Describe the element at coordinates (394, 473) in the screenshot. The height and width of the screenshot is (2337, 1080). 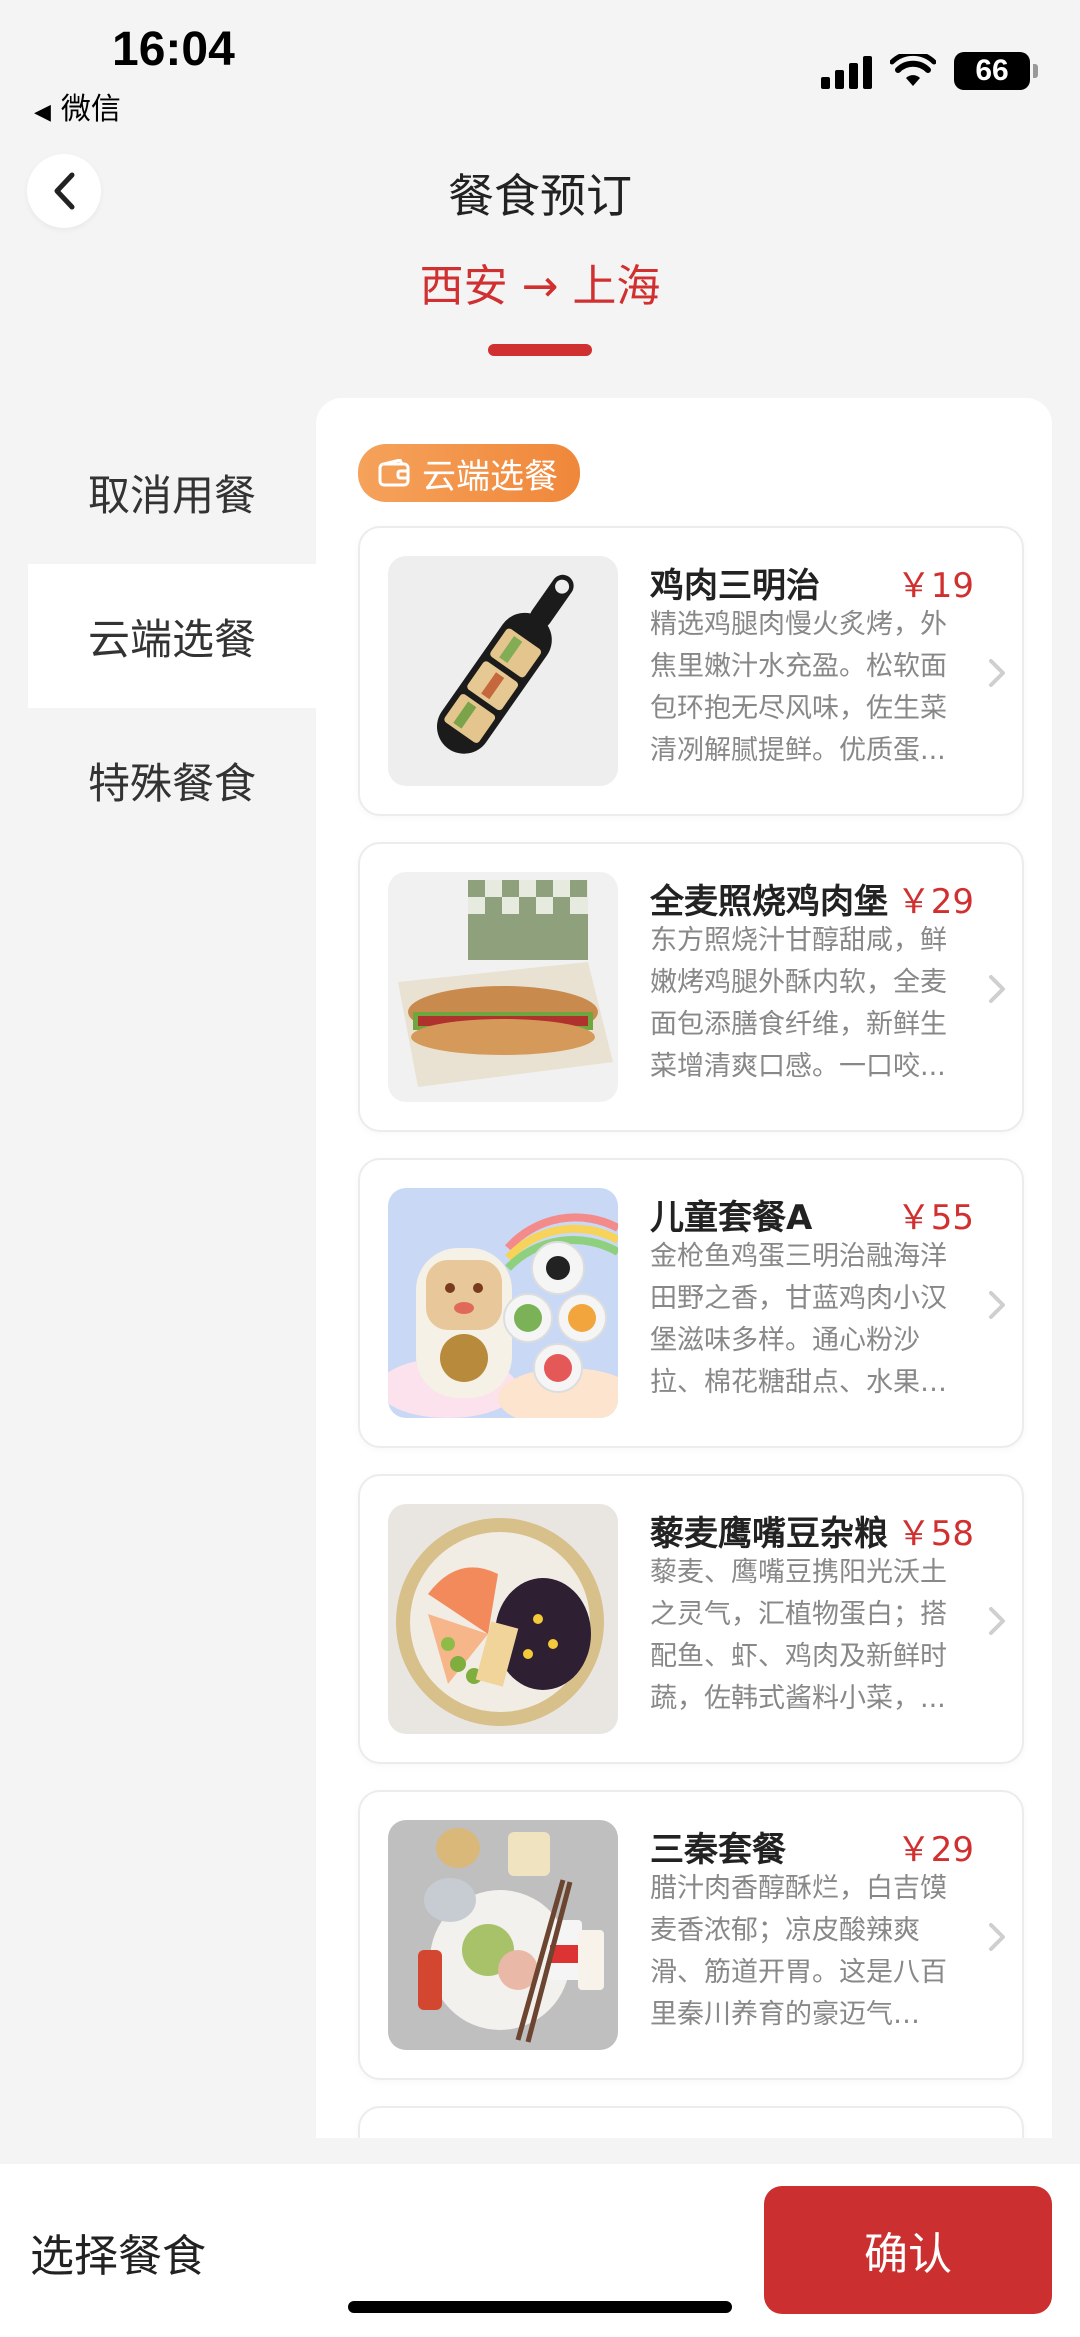
I see `wallet-icon` at that location.